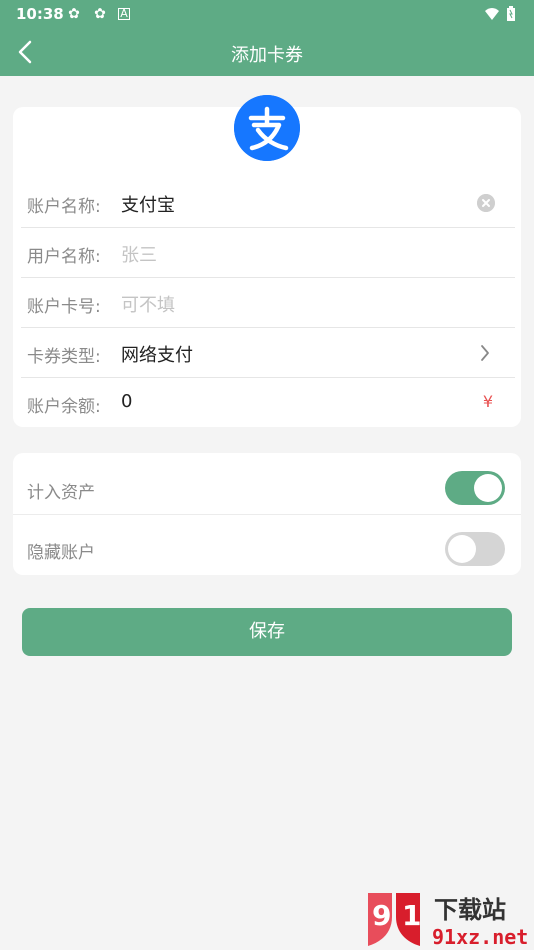  Describe the element at coordinates (40, 14) in the screenshot. I see `status-time: 10:38` at that location.